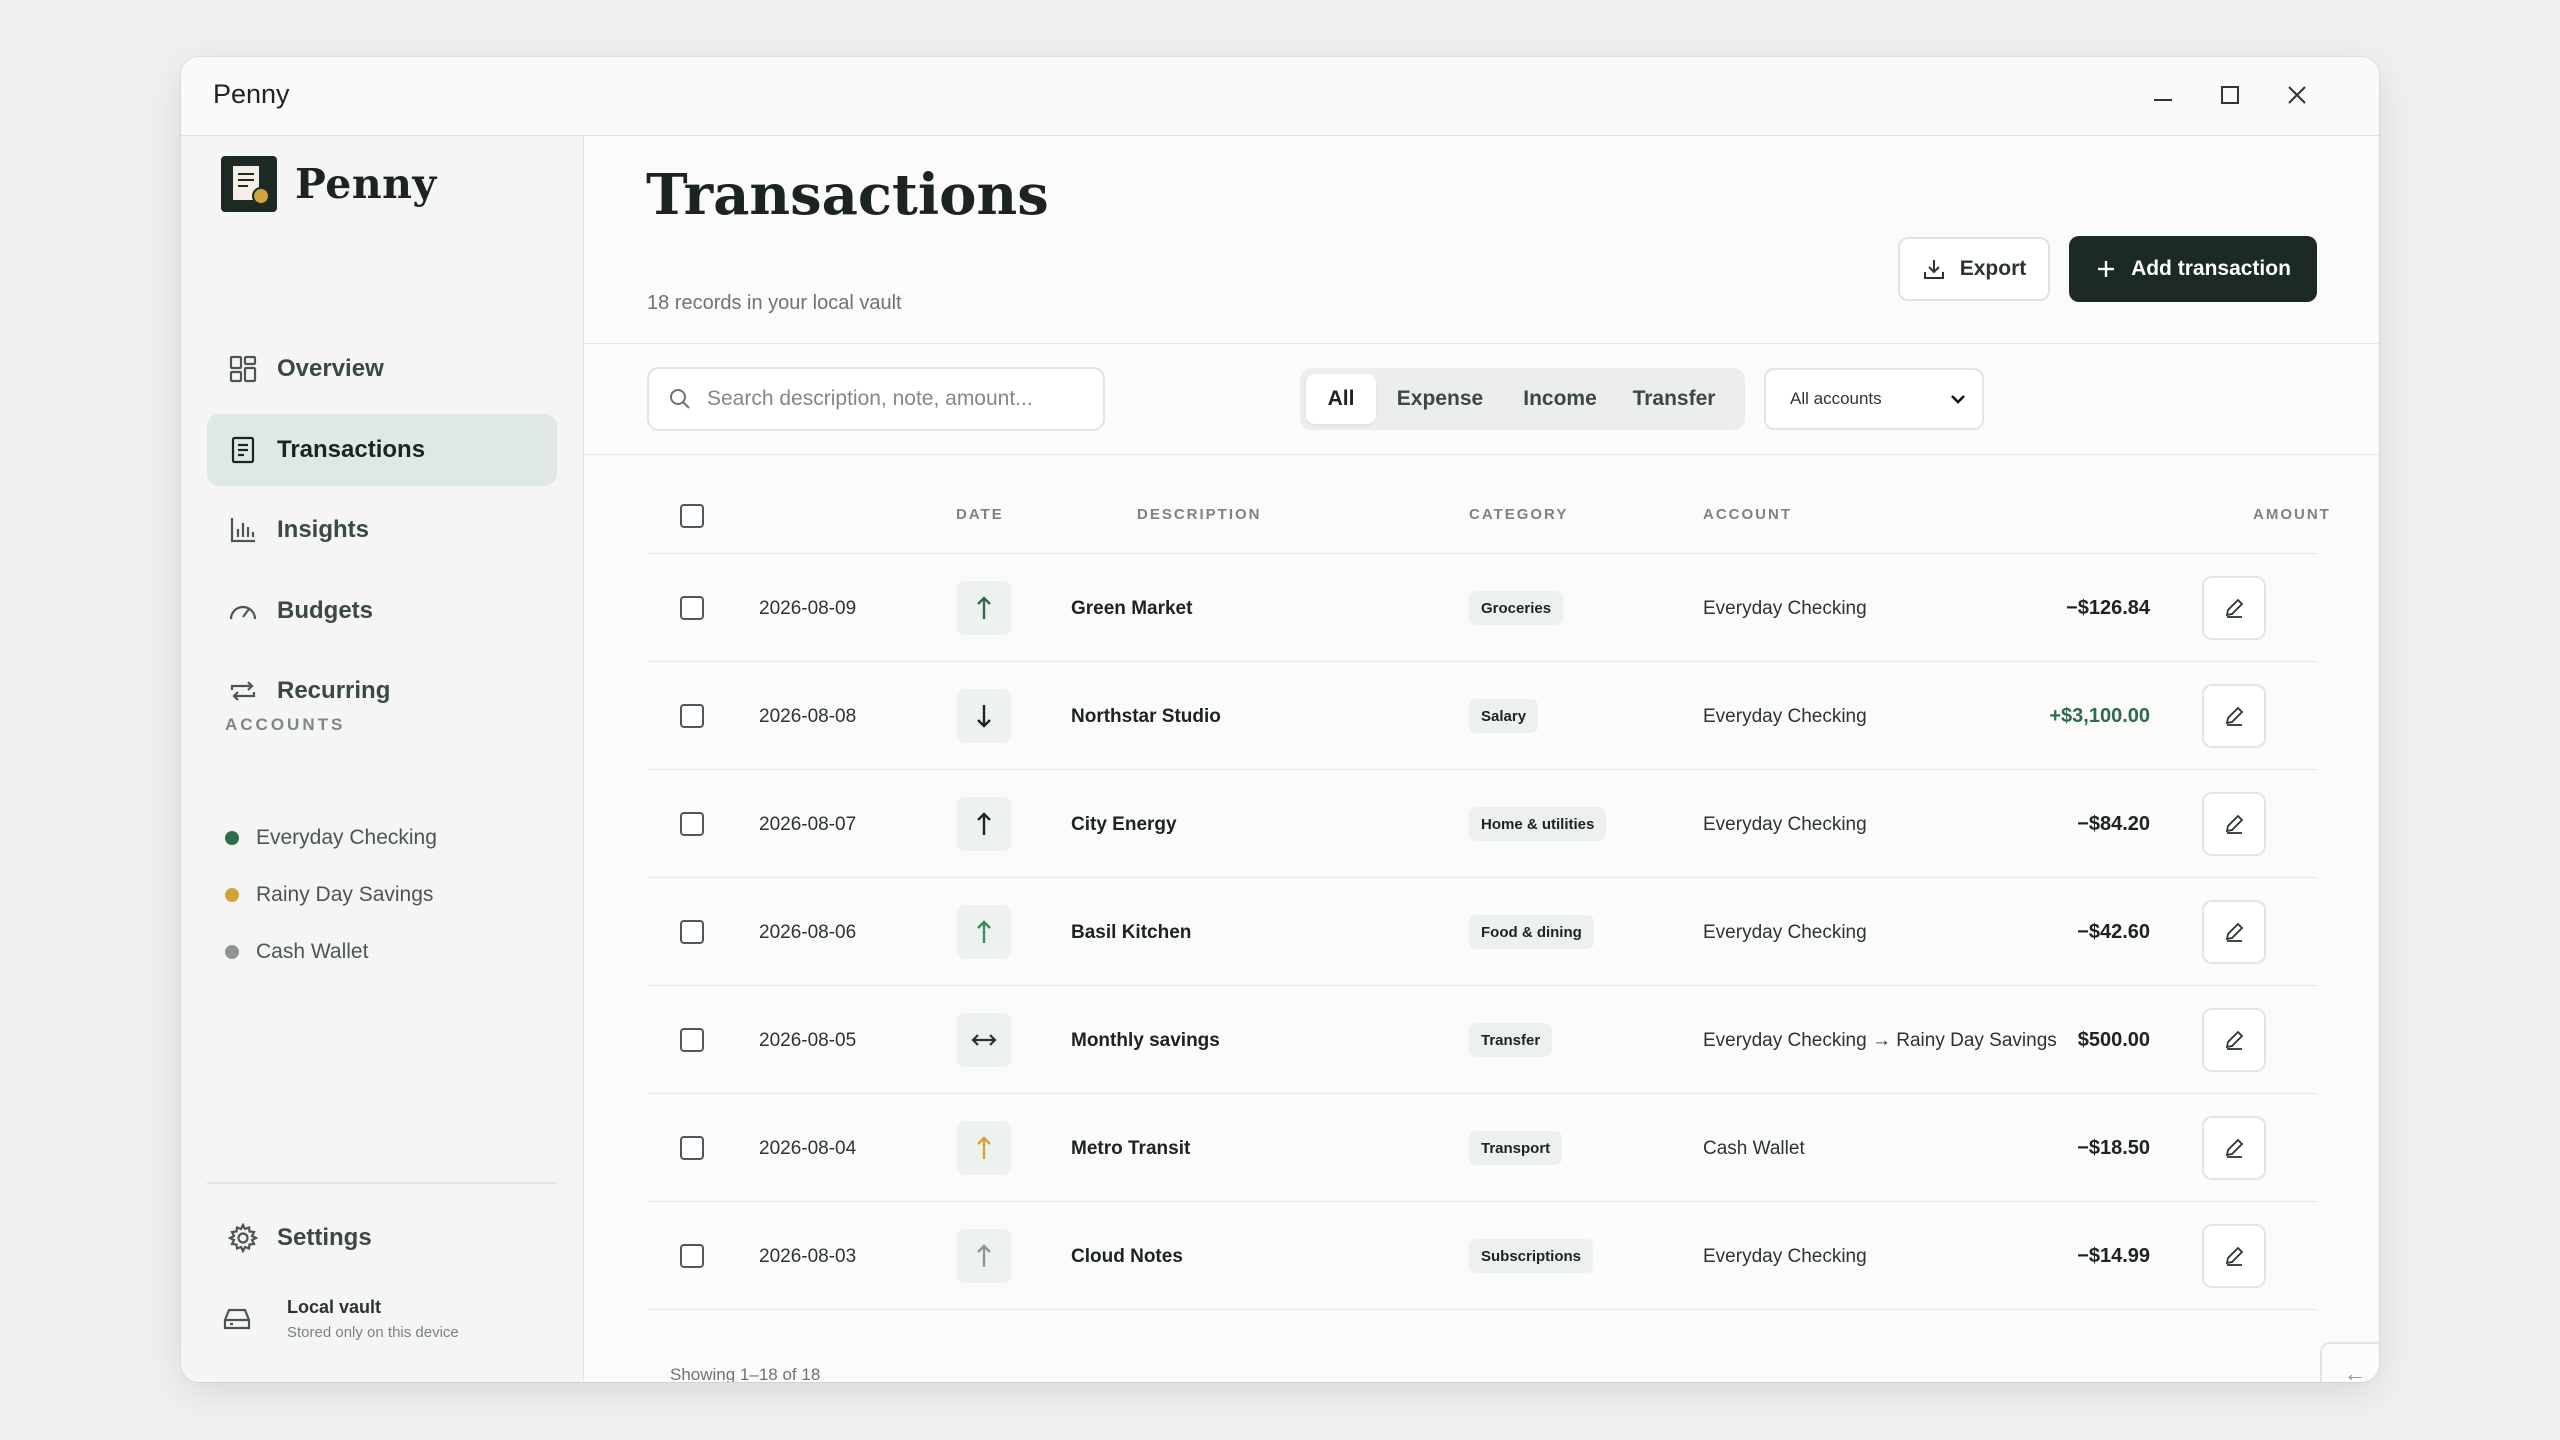 The image size is (2560, 1440). I want to click on table-header: DATE DESCRIPTION CATEGORY ACCOUNT AMOUNT, so click(1481, 514).